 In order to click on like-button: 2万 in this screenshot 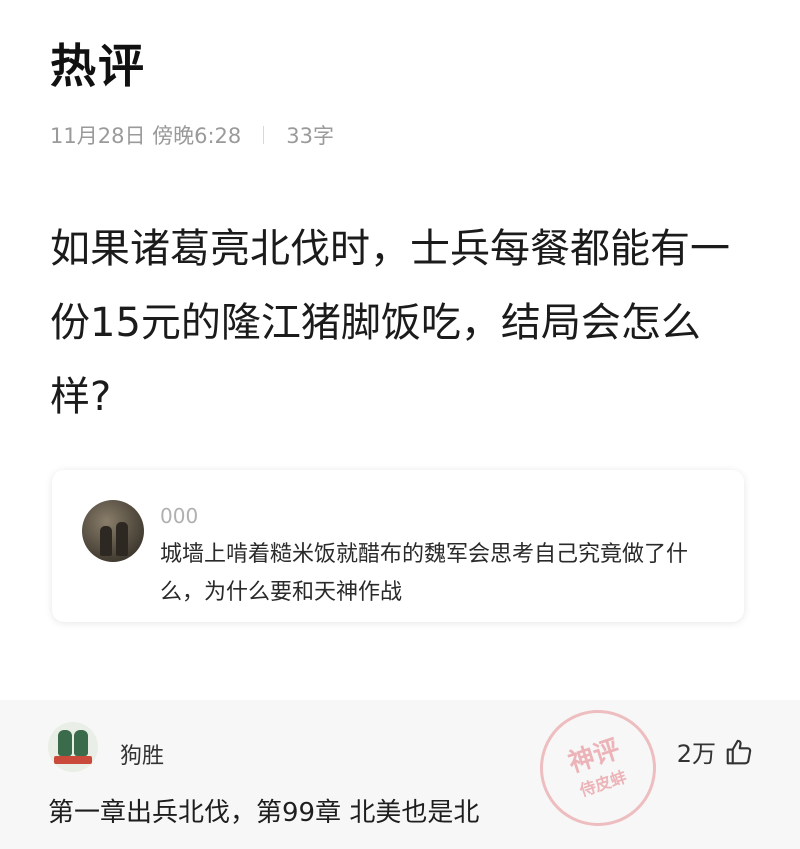, I will do `click(715, 751)`.